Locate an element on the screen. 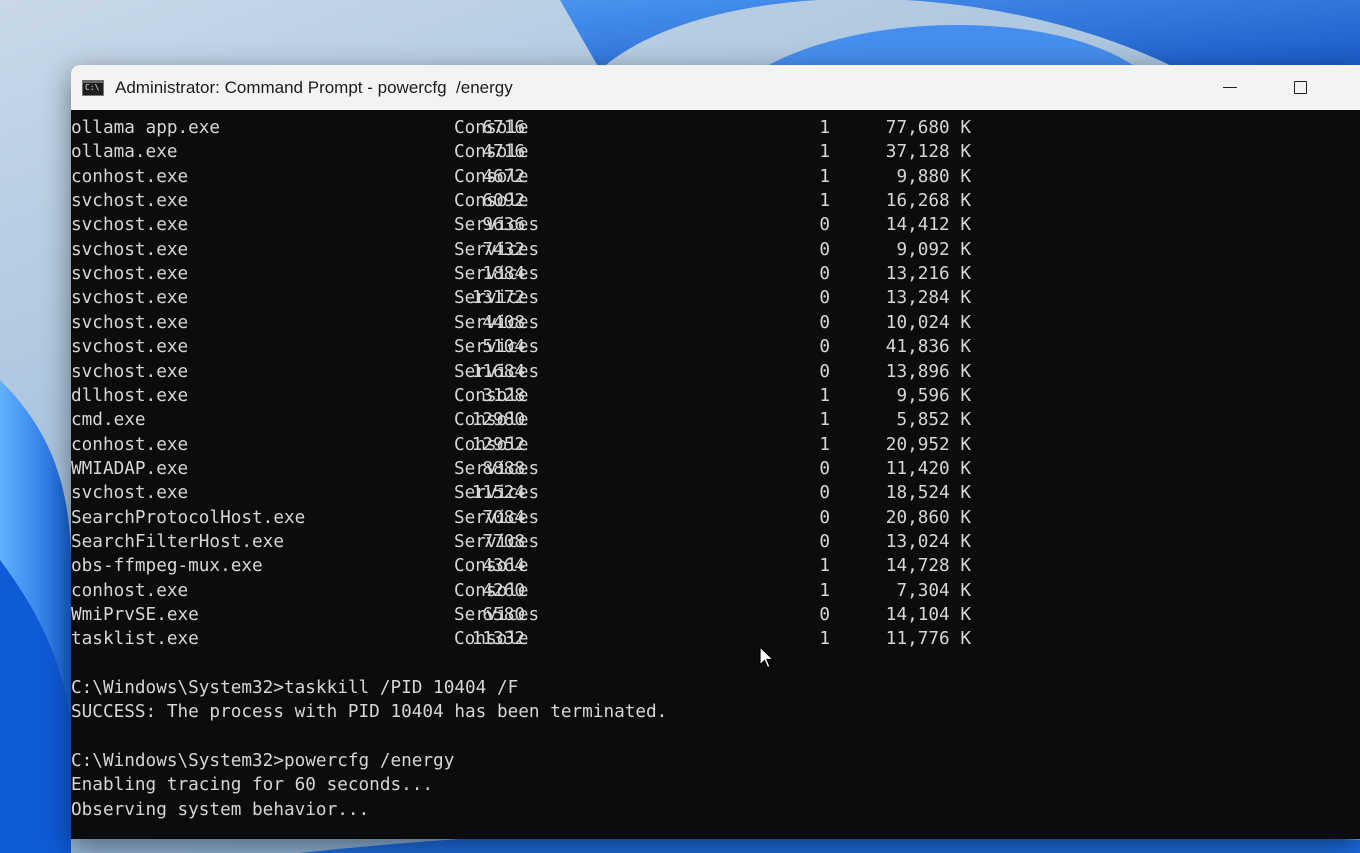 The height and width of the screenshot is (853, 1360). process-name: ollama.exe is located at coordinates (124, 152).